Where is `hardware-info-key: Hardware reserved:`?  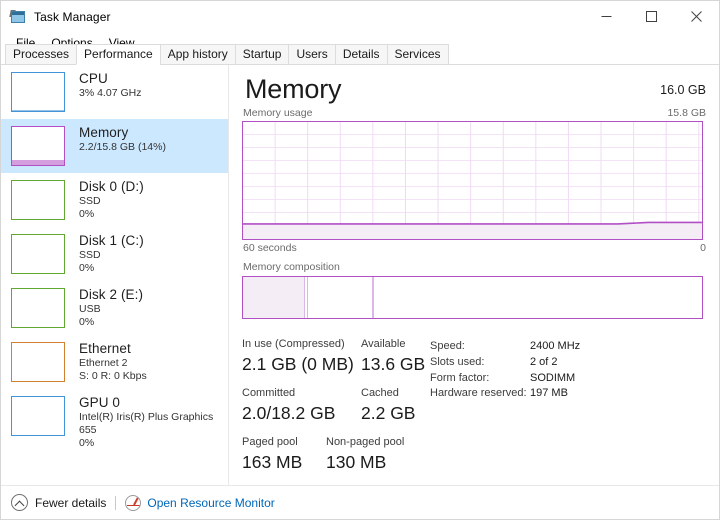 hardware-info-key: Hardware reserved: is located at coordinates (478, 393).